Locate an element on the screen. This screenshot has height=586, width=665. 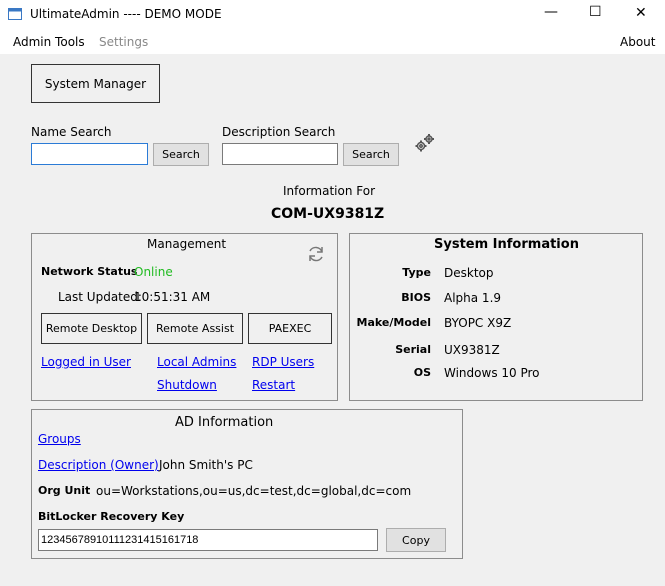
management-title: Management is located at coordinates (187, 244).